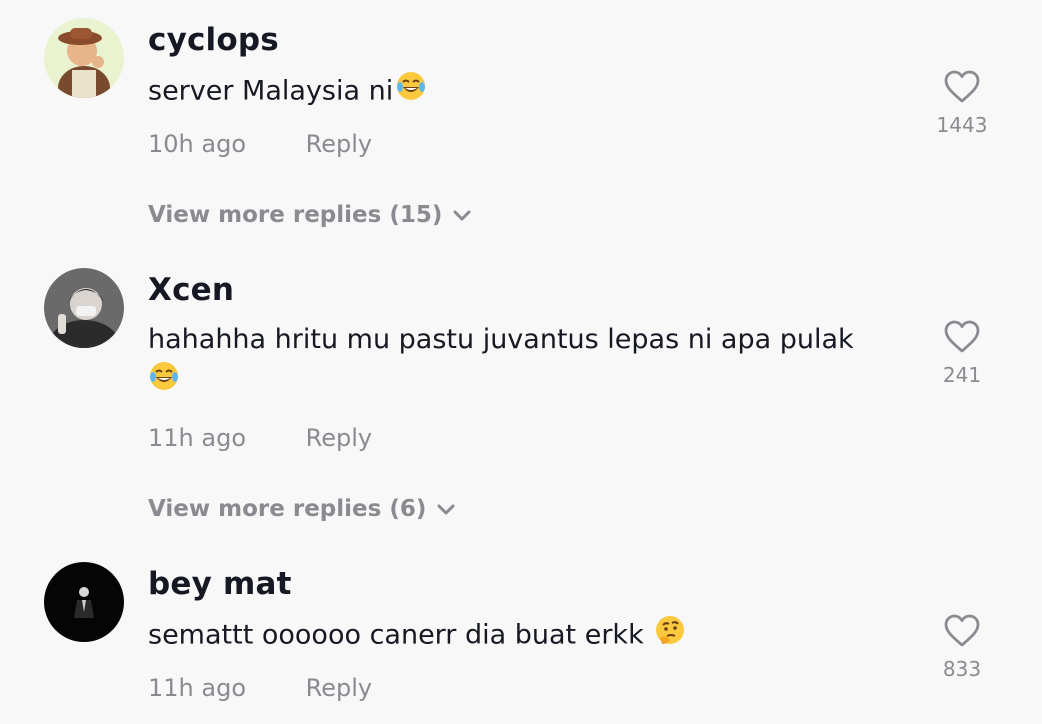 The image size is (1042, 724). I want to click on comment-text-body: semattt oooooo canerr dia buat erkk, so click(396, 635).